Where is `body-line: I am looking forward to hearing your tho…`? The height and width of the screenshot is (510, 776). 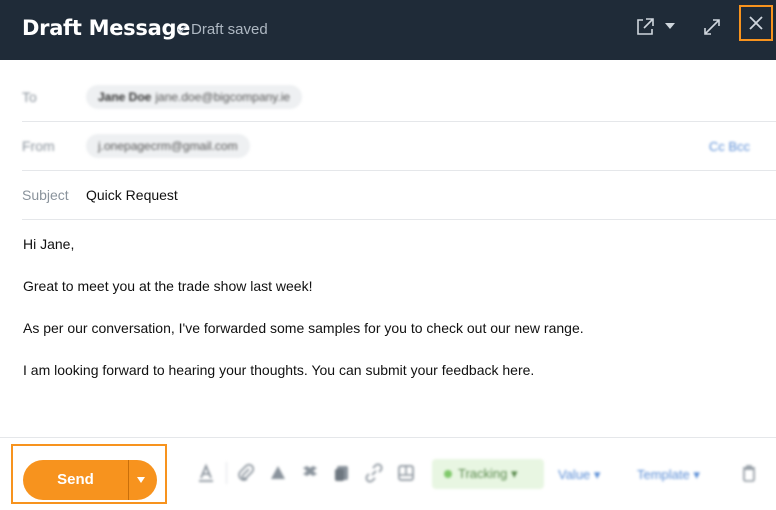
body-line: I am looking forward to hearing your tho… is located at coordinates (279, 370).